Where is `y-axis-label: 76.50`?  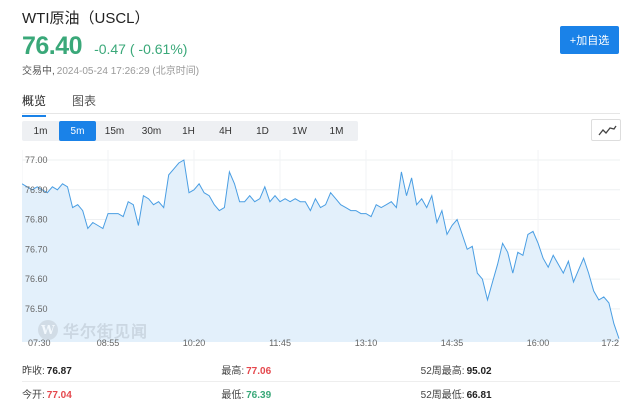
y-axis-label: 76.50 is located at coordinates (36, 309).